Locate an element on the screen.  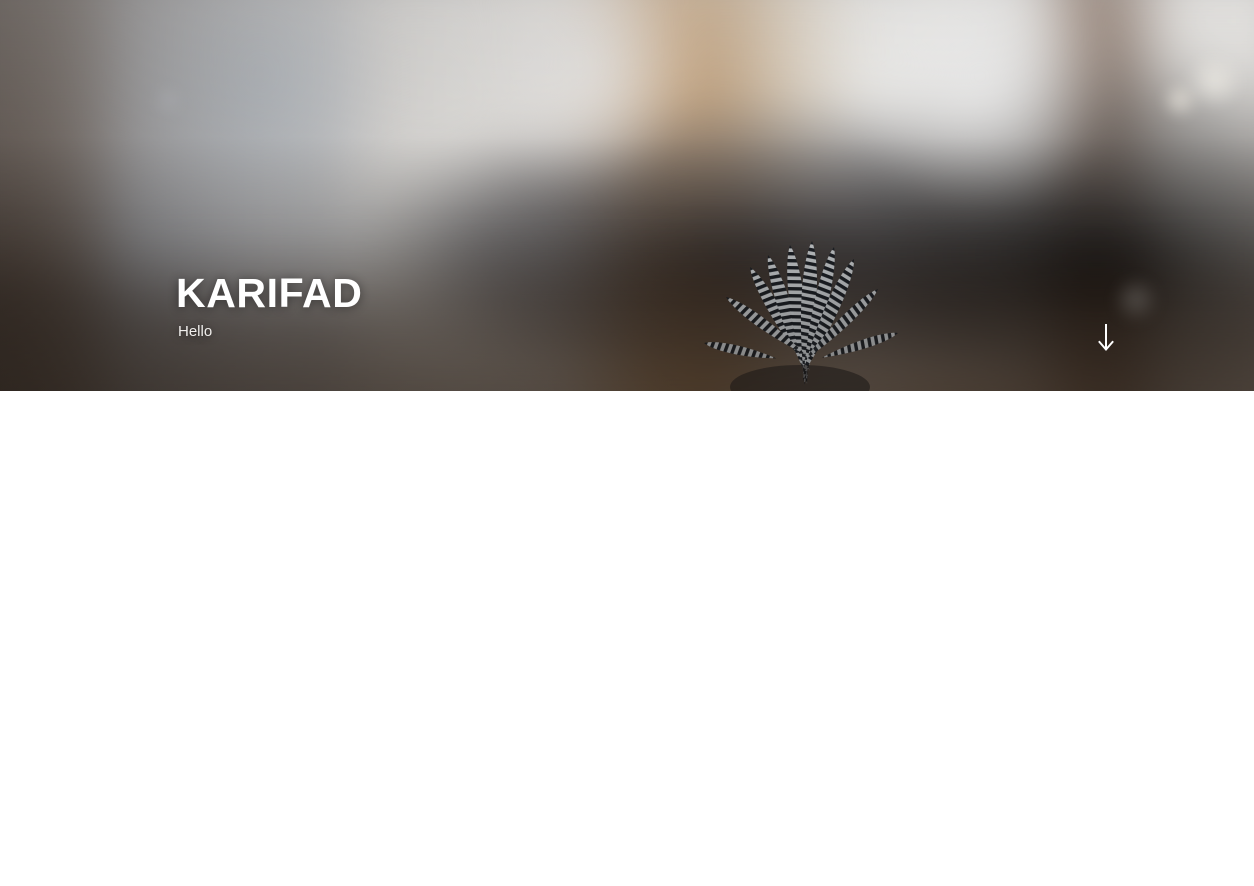
arrow-down-icon is located at coordinates (1106, 338).